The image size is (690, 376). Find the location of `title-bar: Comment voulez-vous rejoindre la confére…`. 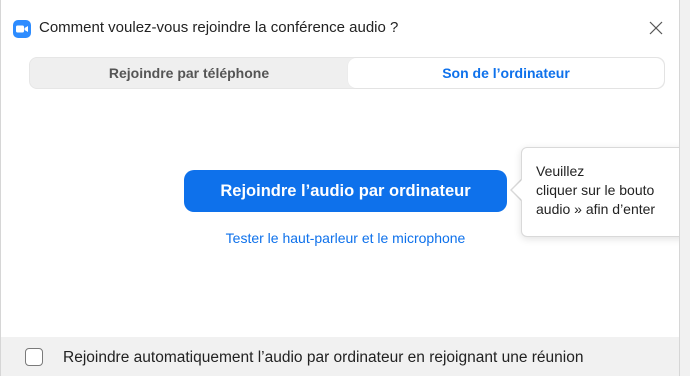

title-bar: Comment voulez-vous rejoindre la confére… is located at coordinates (340, 22).